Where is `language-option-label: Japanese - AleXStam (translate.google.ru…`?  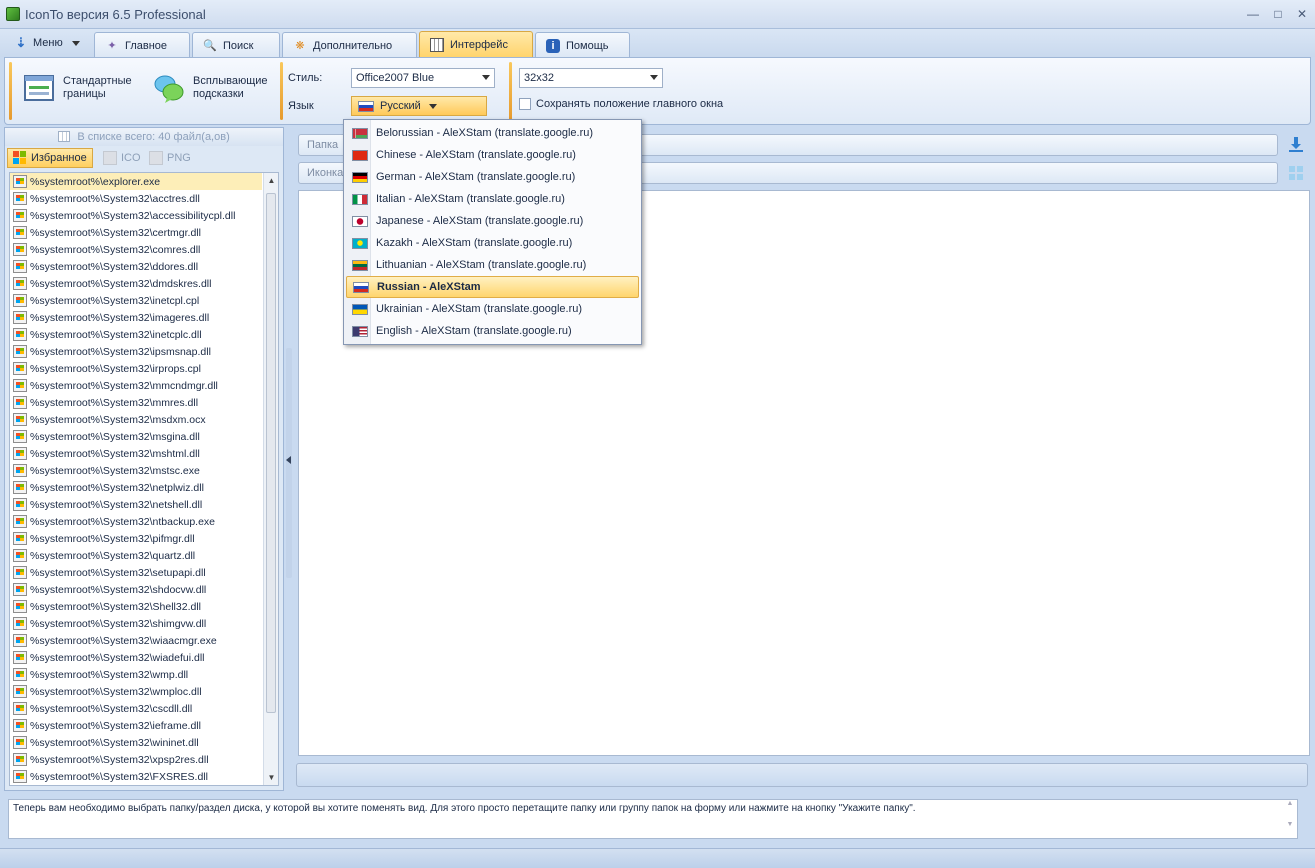 language-option-label: Japanese - AleXStam (translate.google.ru… is located at coordinates (480, 221).